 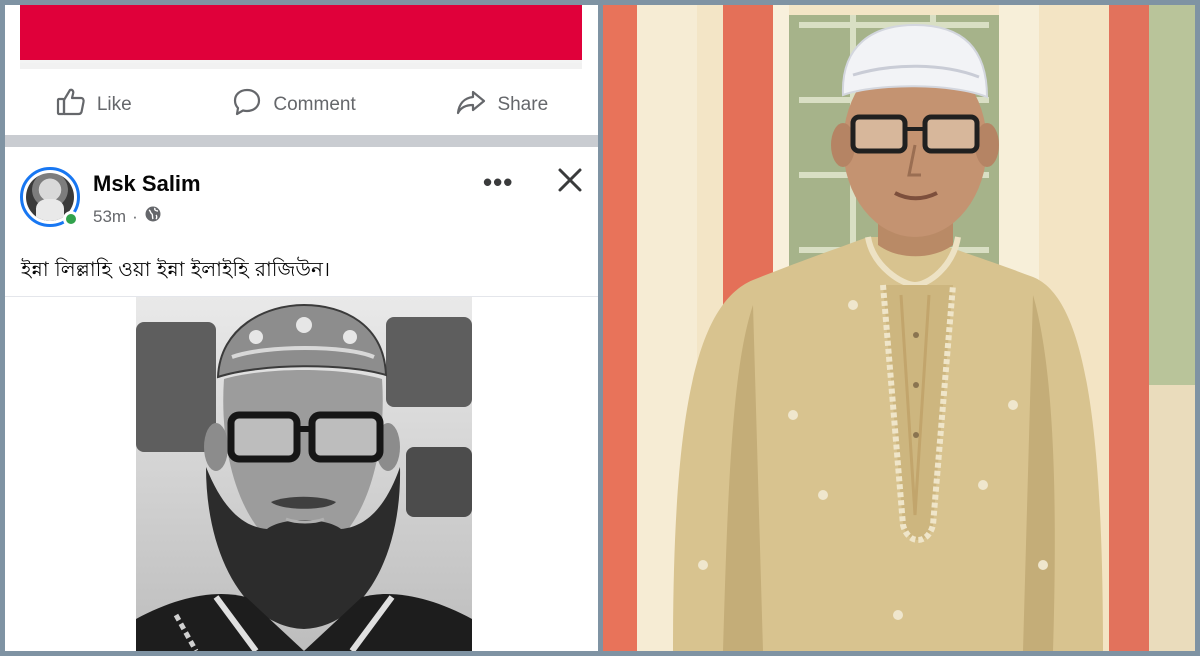 I want to click on share-arrow-icon, so click(x=471, y=105).